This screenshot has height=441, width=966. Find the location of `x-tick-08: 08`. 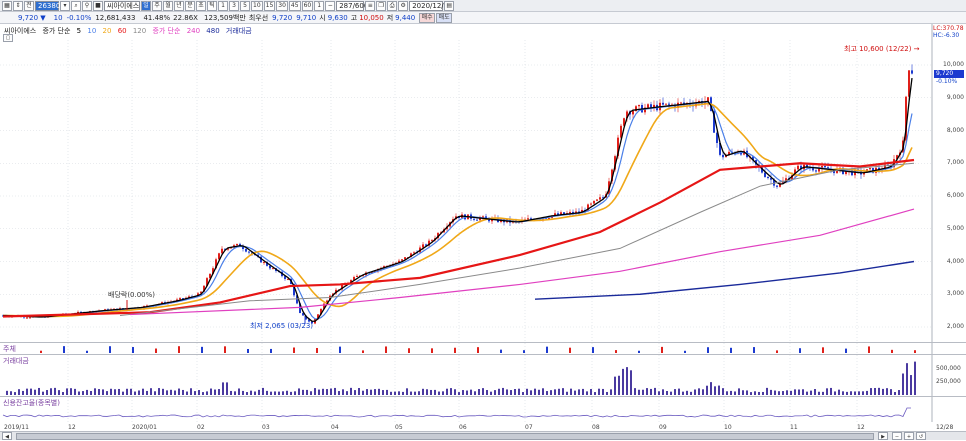

x-tick-08: 08 is located at coordinates (596, 427).